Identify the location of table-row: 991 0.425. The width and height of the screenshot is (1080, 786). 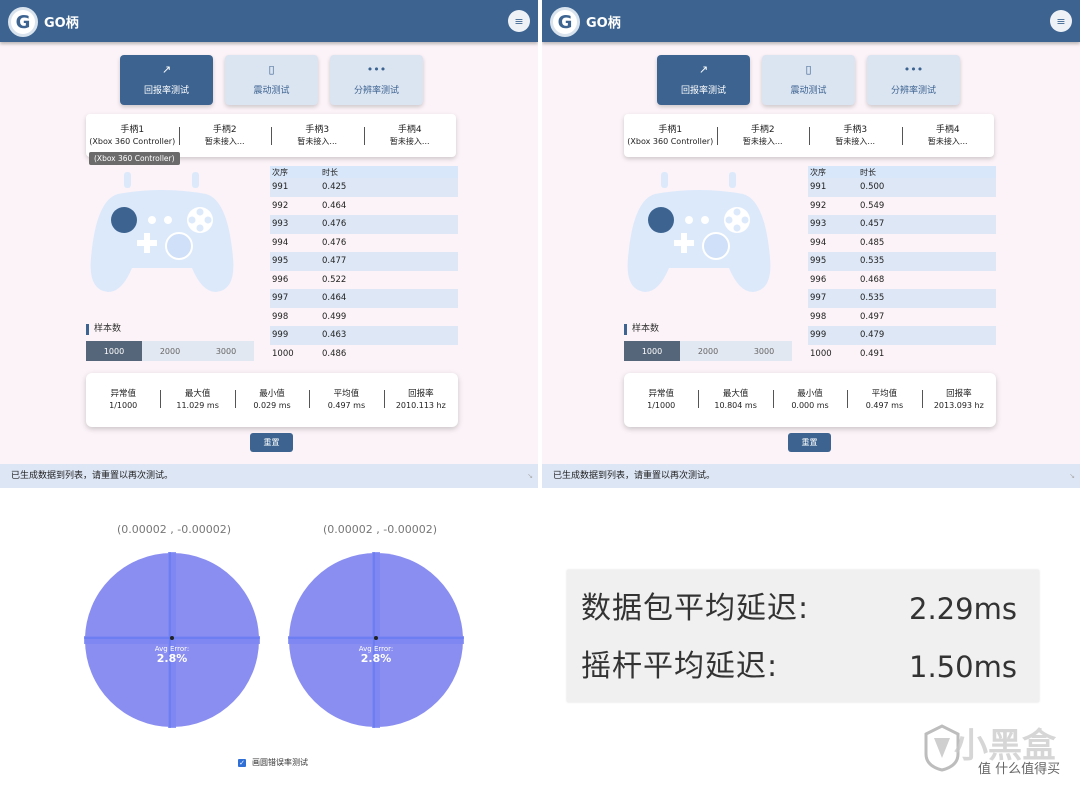
(364, 187).